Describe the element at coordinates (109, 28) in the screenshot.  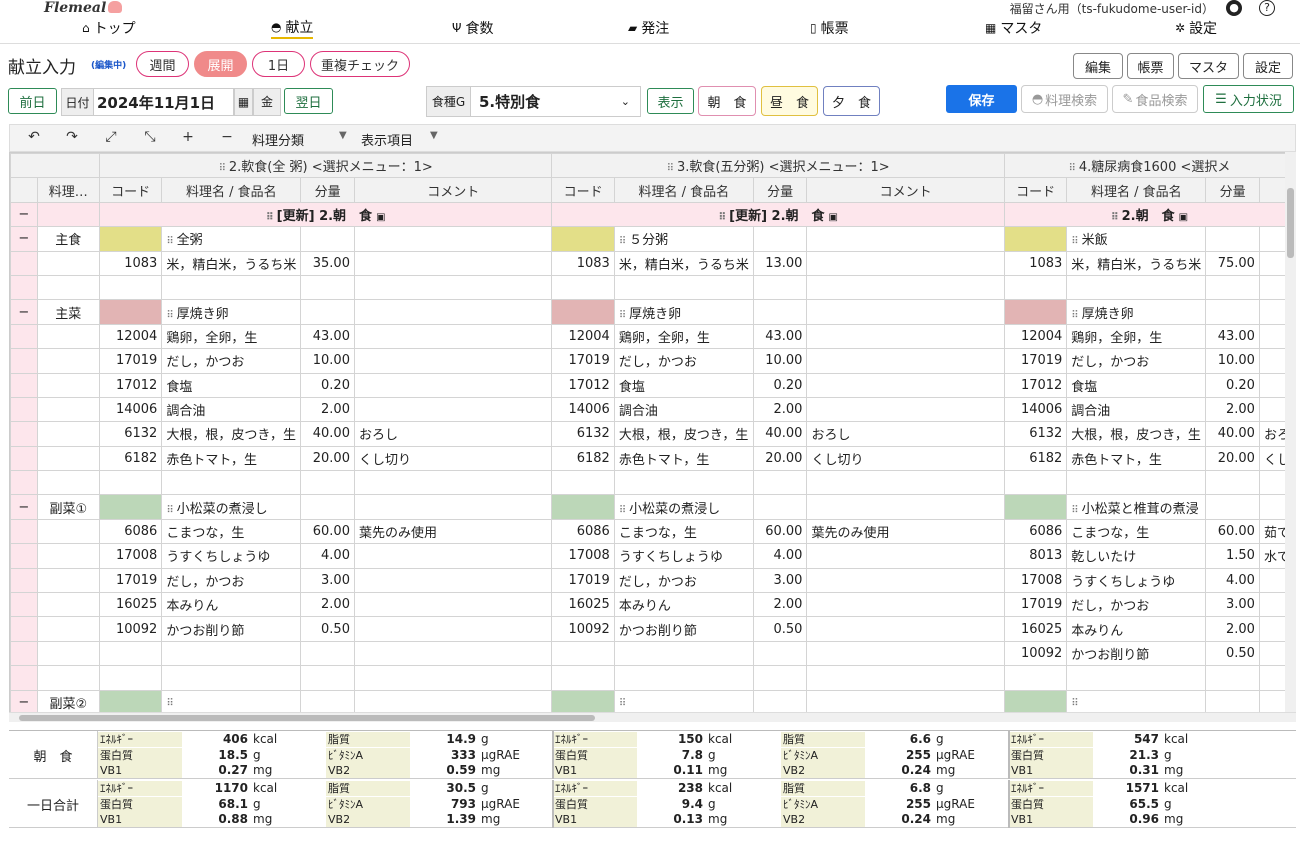
I see `nav-top: ⌂ トップ` at that location.